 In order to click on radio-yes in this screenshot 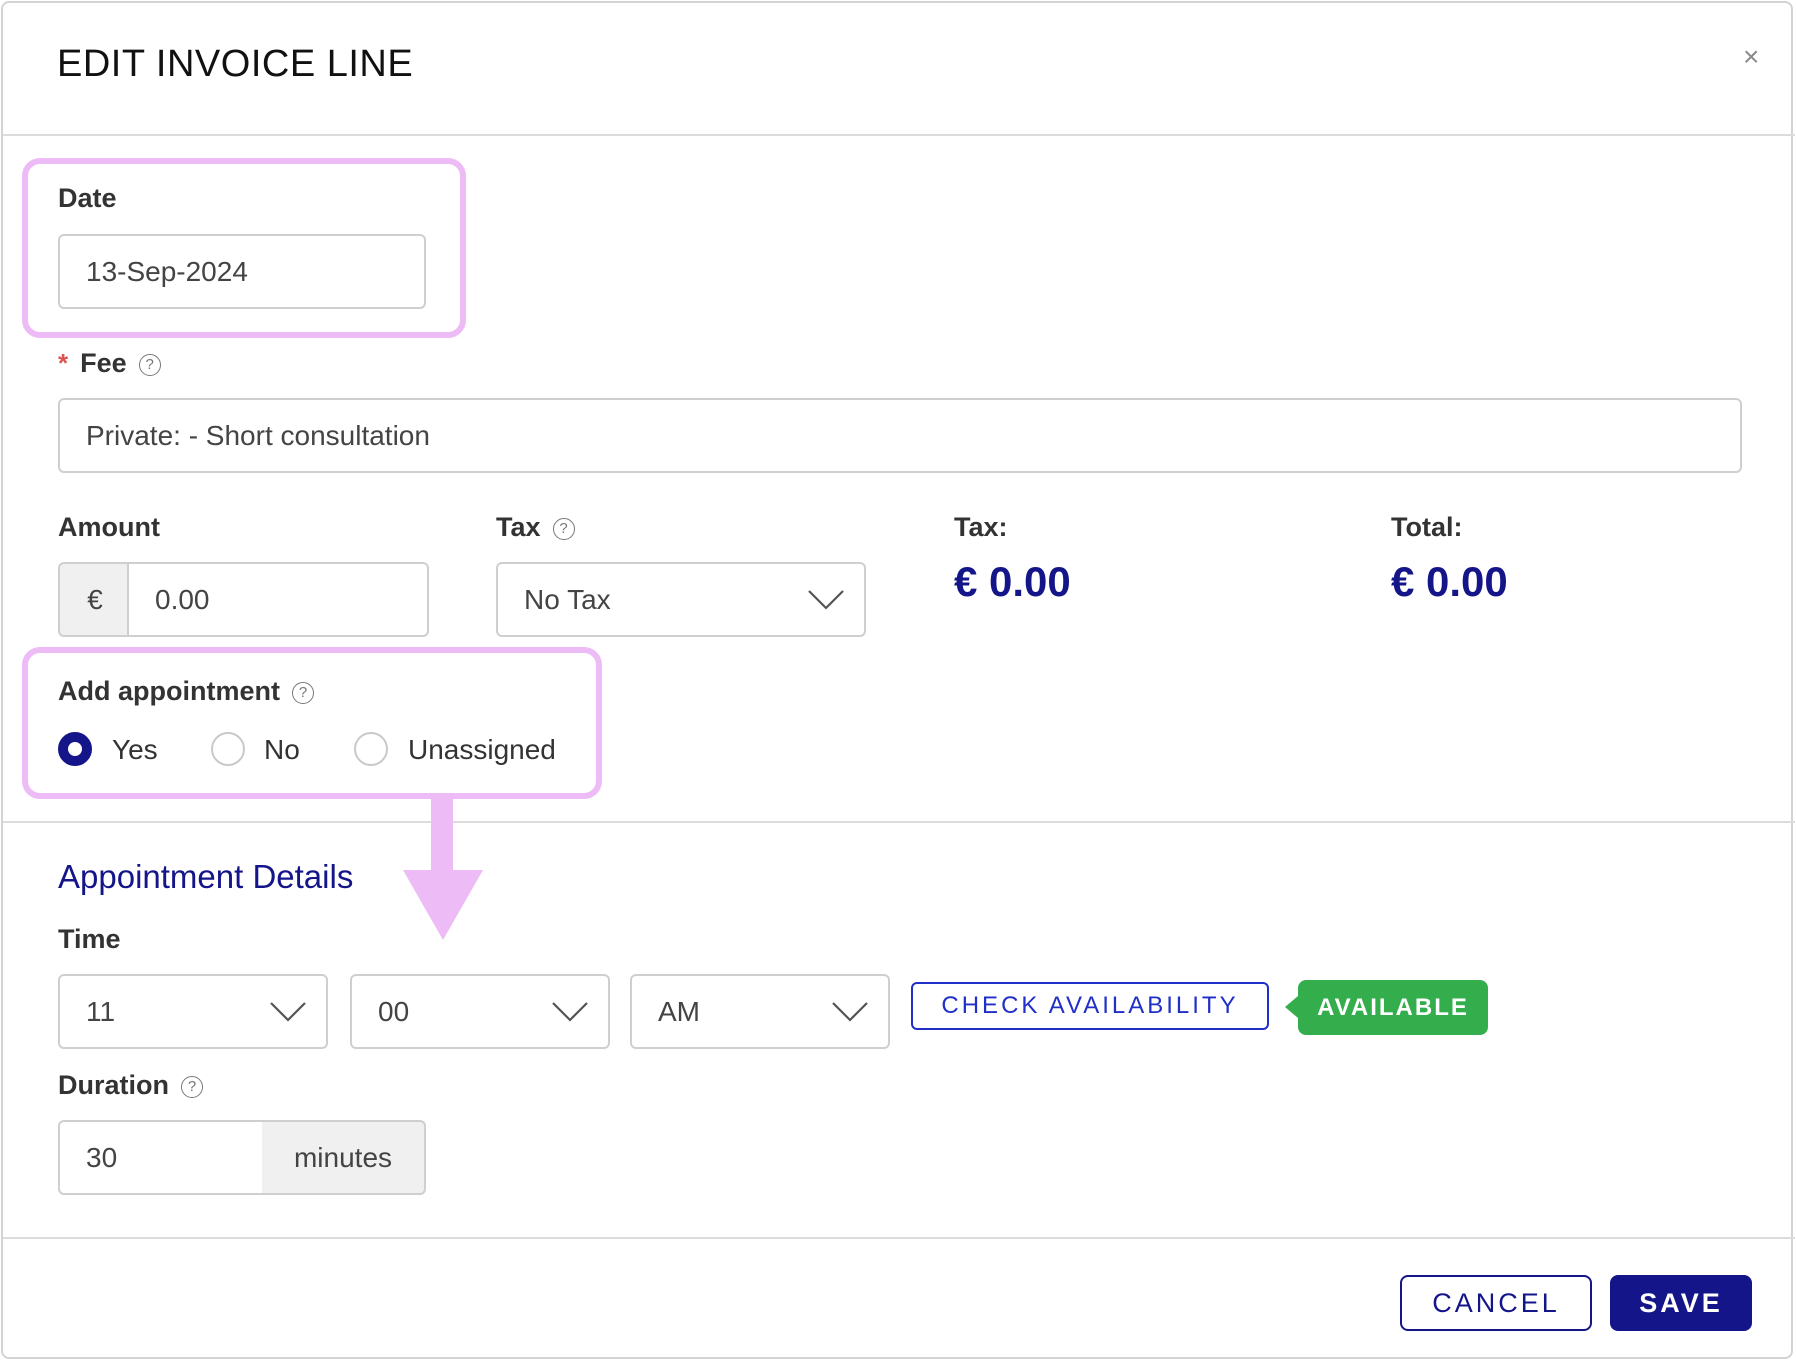, I will do `click(75, 749)`.